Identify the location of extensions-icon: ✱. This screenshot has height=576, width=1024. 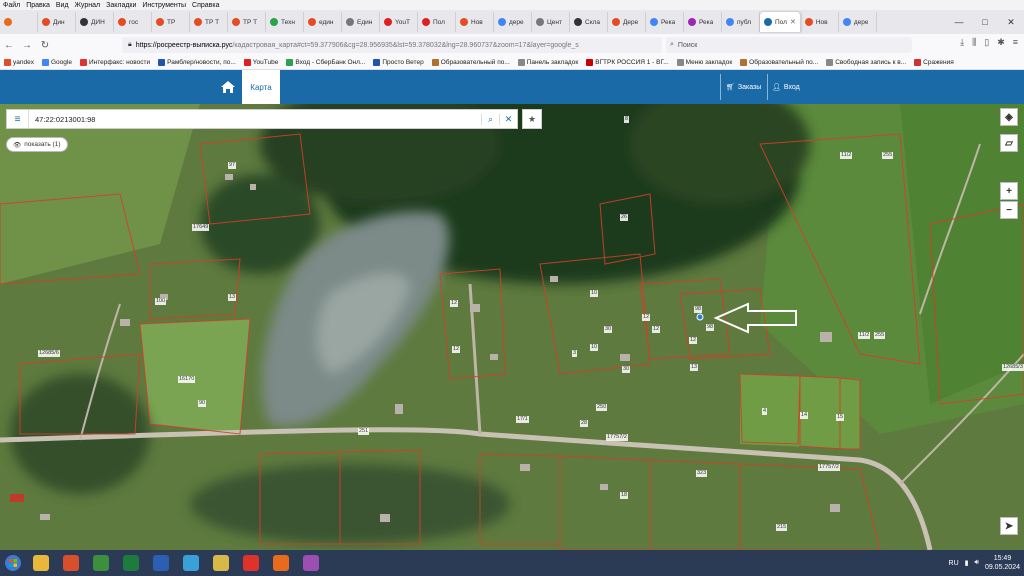
(1001, 42).